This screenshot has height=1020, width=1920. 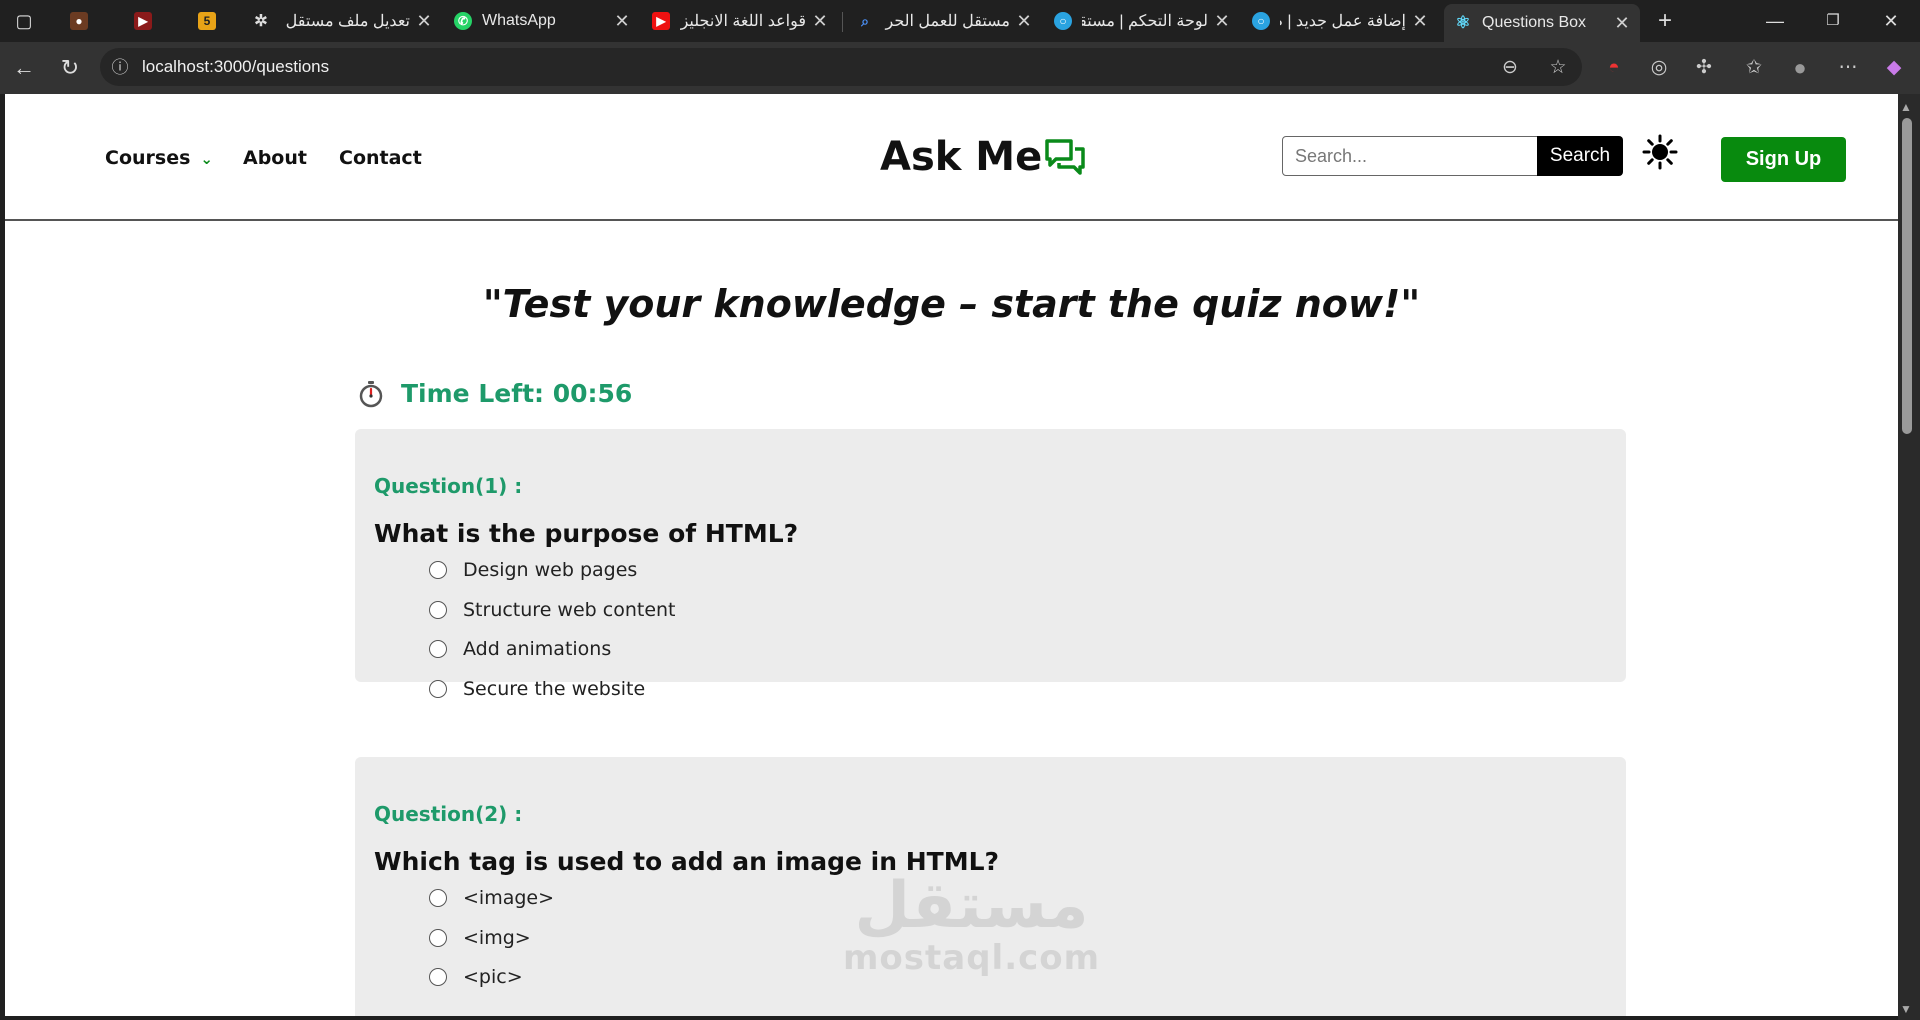 What do you see at coordinates (24, 68) in the screenshot?
I see `back-icon: ←` at bounding box center [24, 68].